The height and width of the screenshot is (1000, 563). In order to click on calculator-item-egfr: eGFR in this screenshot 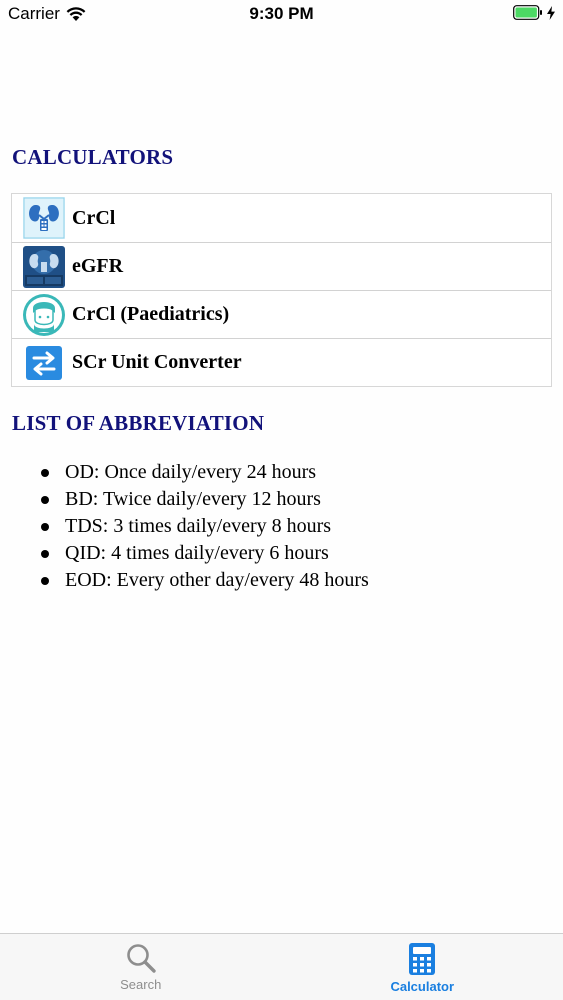, I will do `click(281, 266)`.